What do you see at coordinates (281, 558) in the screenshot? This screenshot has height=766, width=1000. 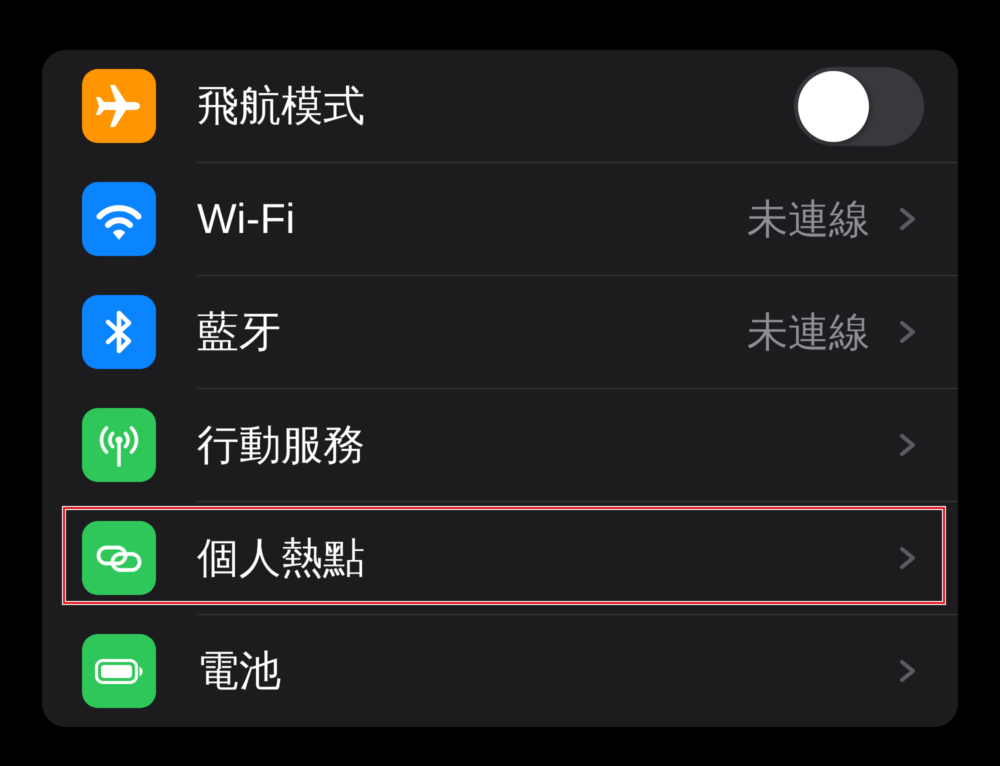 I see `setting-label: 個人熱點` at bounding box center [281, 558].